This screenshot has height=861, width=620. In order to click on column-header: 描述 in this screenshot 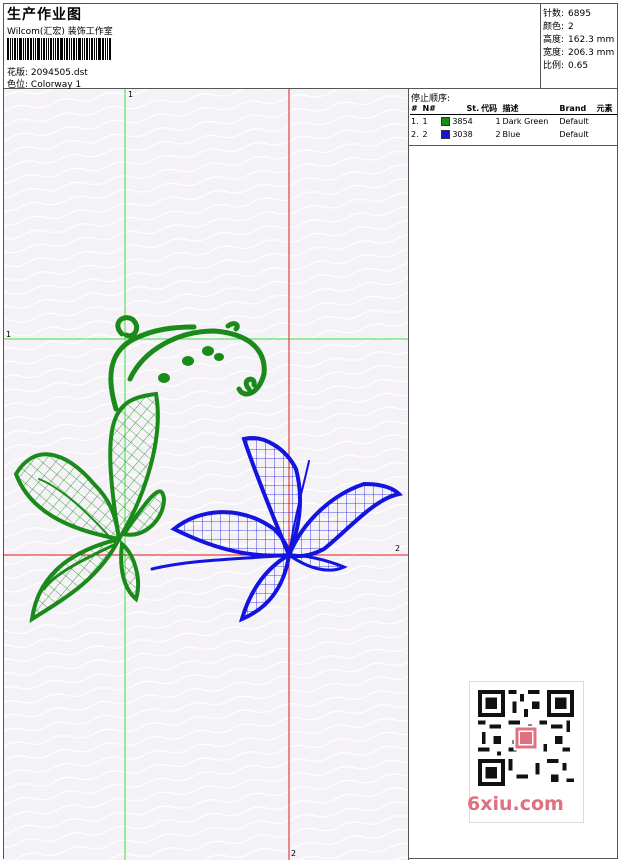, I will do `click(530, 109)`.